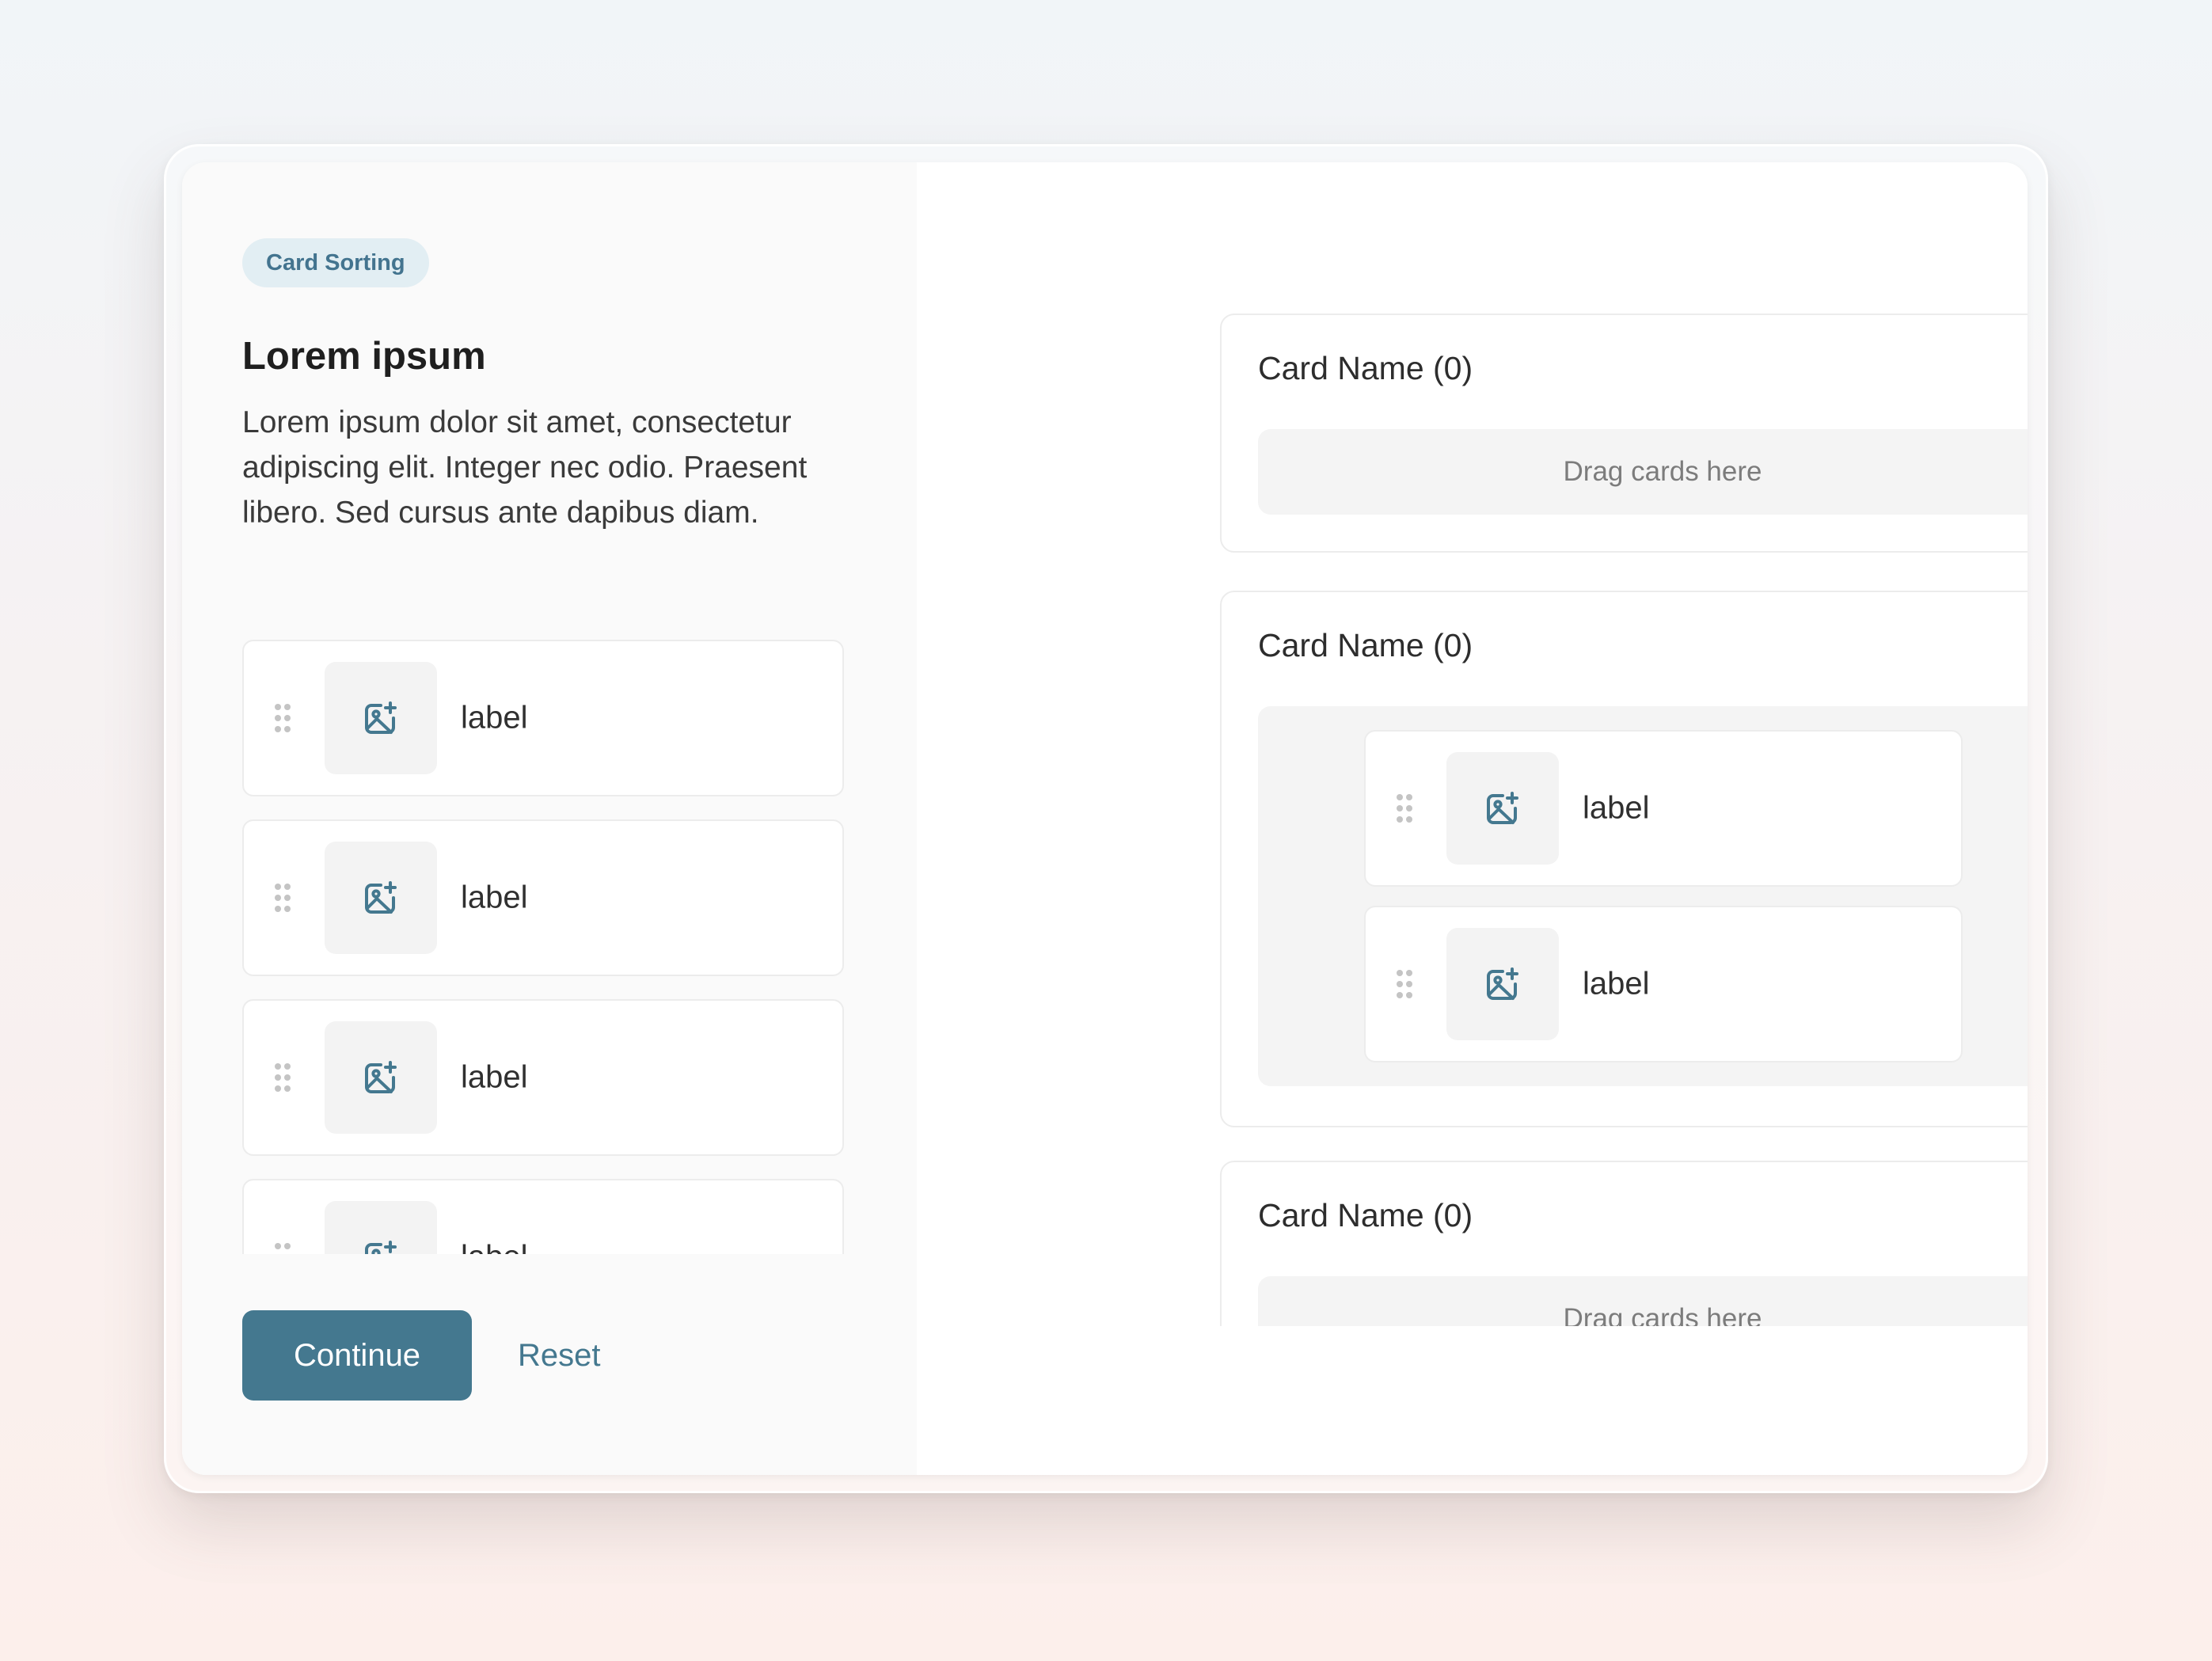 The width and height of the screenshot is (2212, 1661). What do you see at coordinates (364, 356) in the screenshot?
I see `page-title: Lorem ipsum` at bounding box center [364, 356].